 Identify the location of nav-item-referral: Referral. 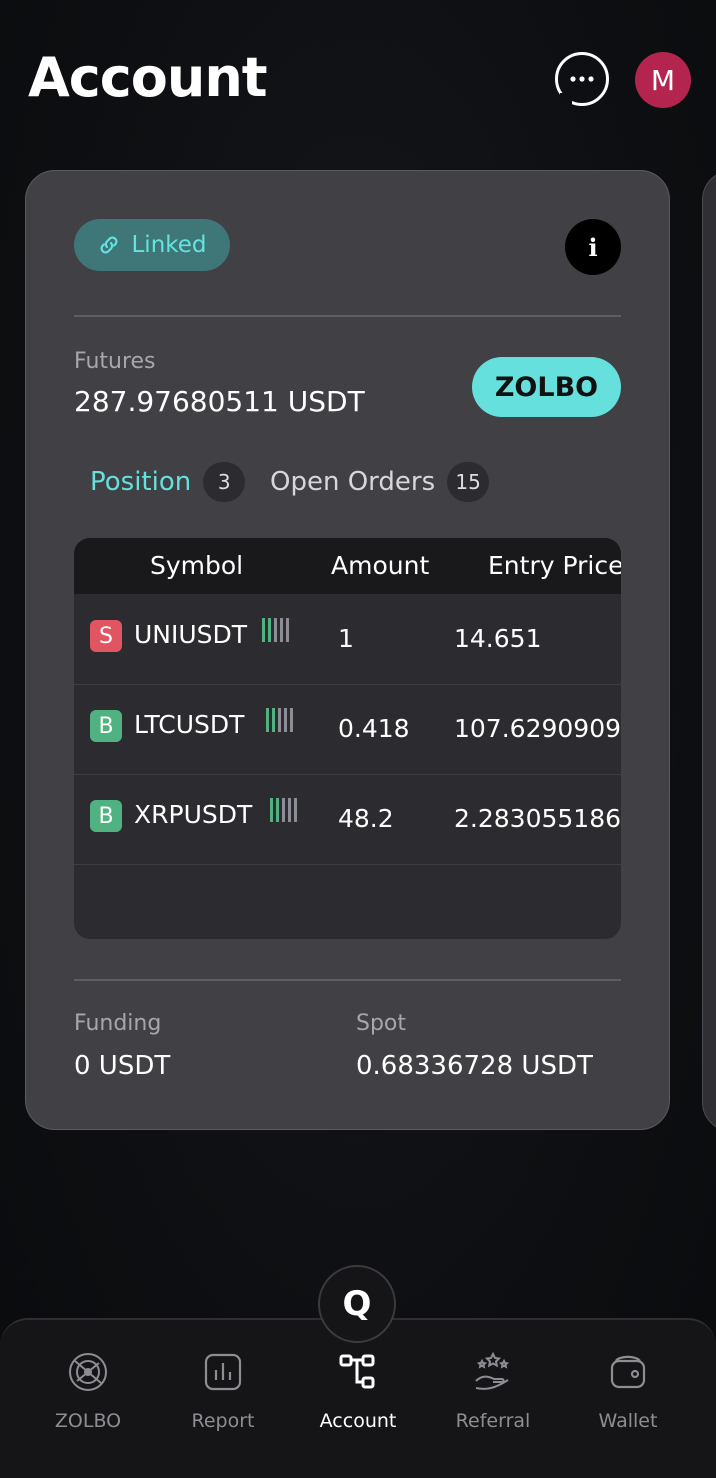
(493, 1390).